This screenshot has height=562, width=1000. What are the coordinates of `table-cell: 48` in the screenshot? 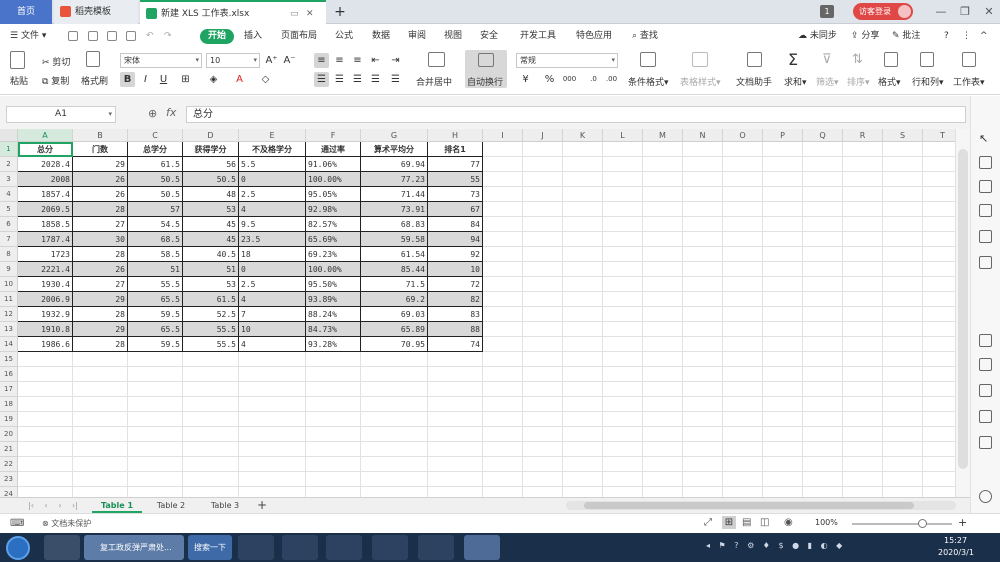 It's located at (211, 194).